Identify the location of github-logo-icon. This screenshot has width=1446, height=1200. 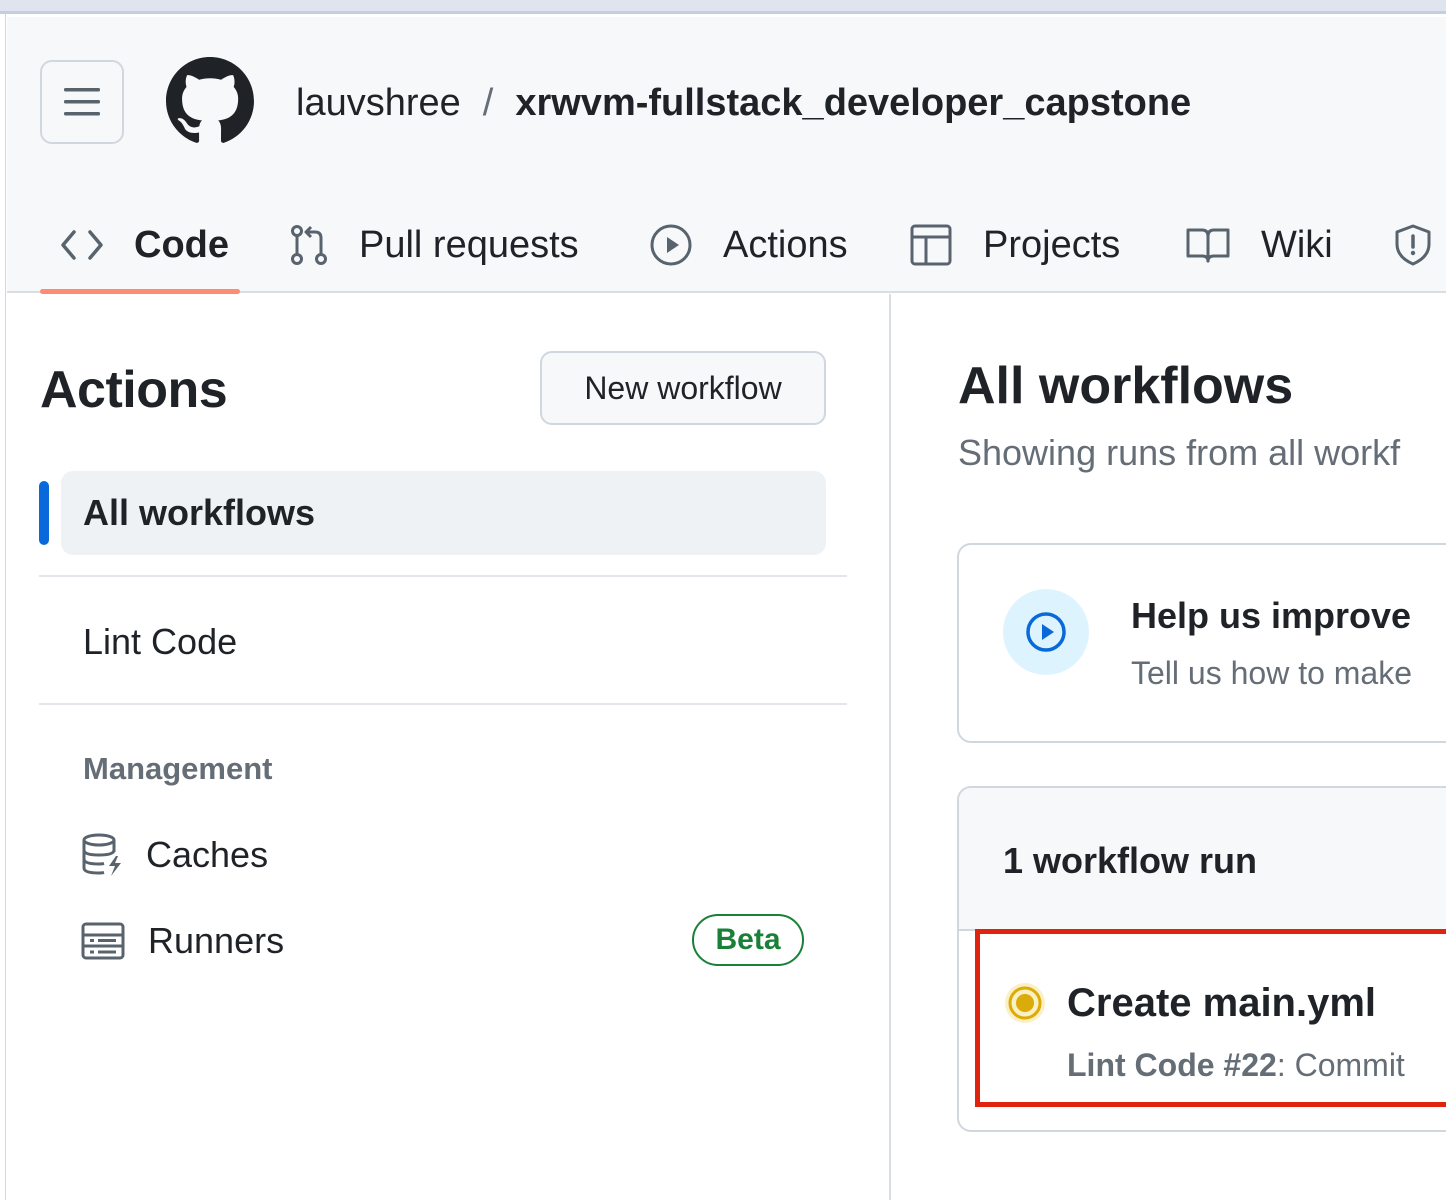
(210, 101).